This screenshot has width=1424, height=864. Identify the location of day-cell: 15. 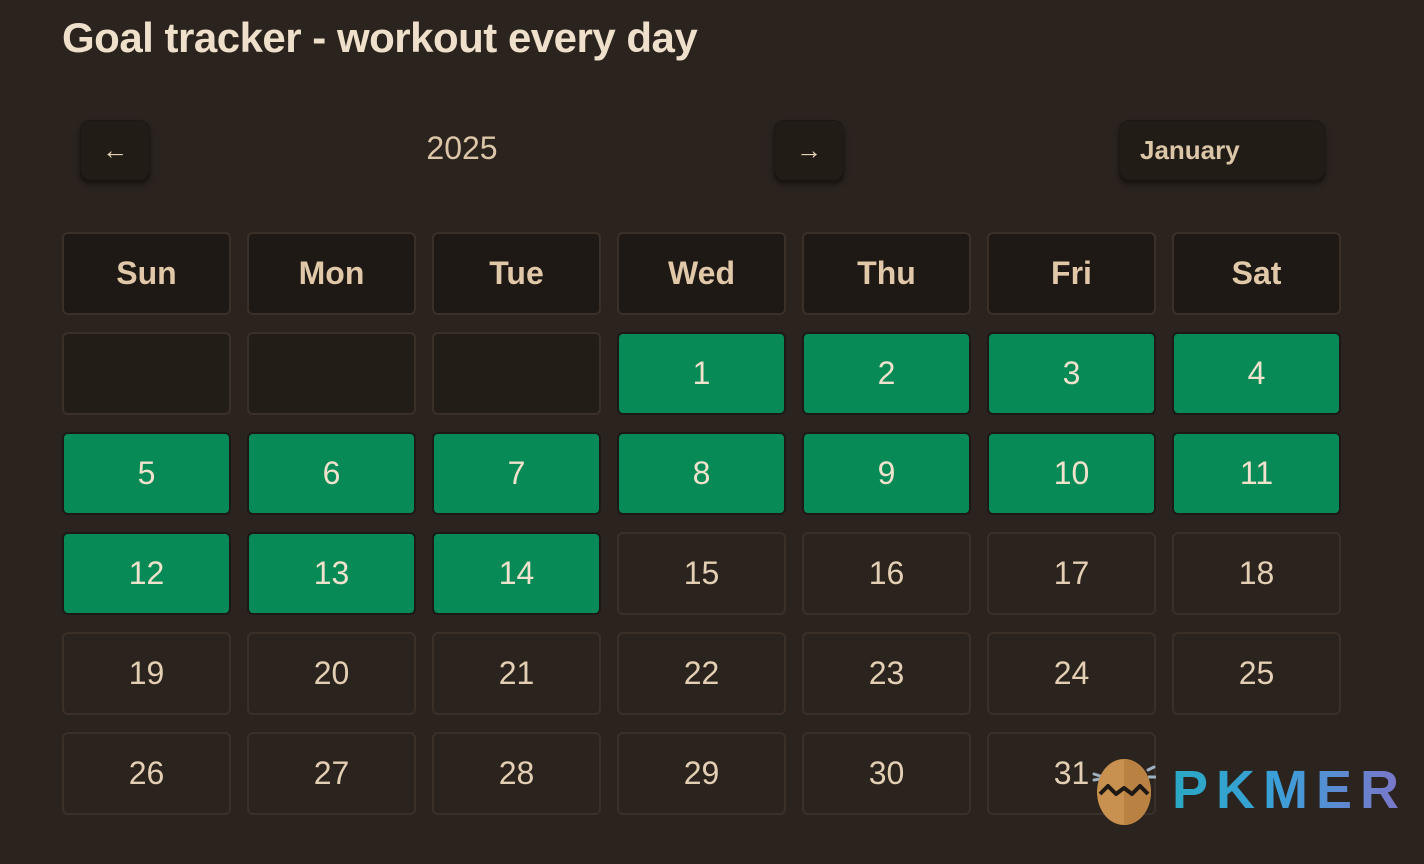
(701, 573).